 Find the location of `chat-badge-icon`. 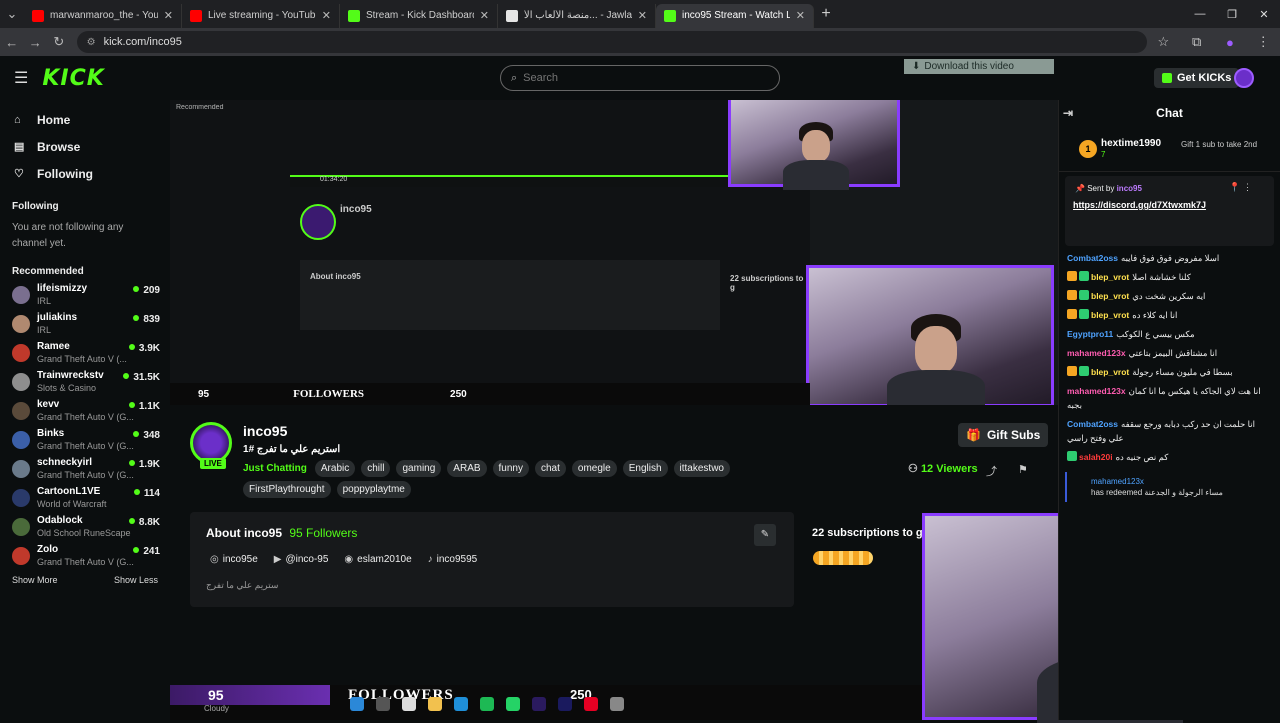

chat-badge-icon is located at coordinates (1072, 276).